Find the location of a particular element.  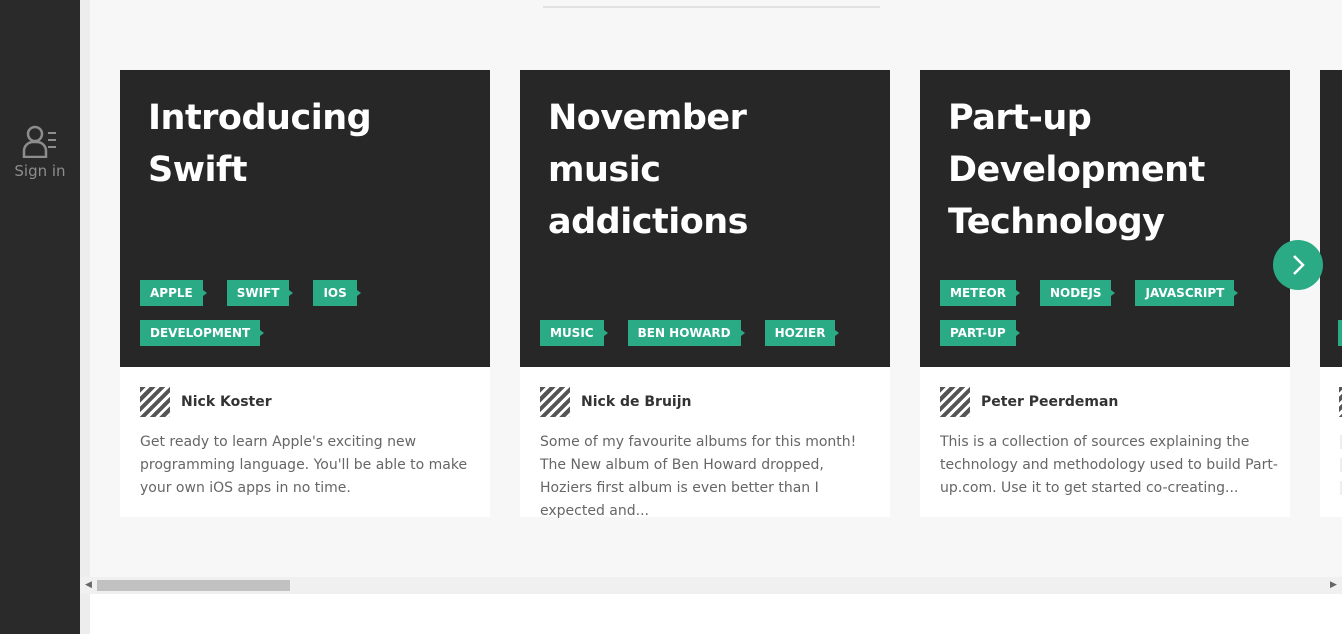

card-author: Peter Peerdeman is located at coordinates (1029, 402).